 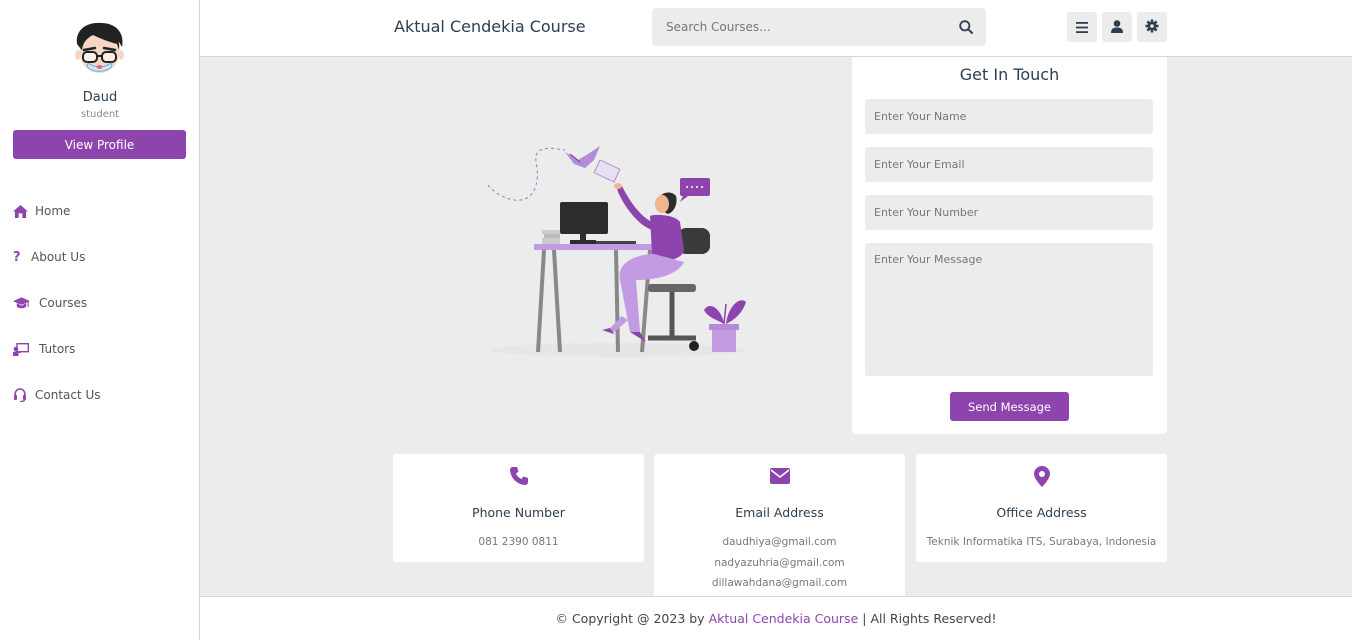 What do you see at coordinates (1041, 476) in the screenshot?
I see `map-marker-icon` at bounding box center [1041, 476].